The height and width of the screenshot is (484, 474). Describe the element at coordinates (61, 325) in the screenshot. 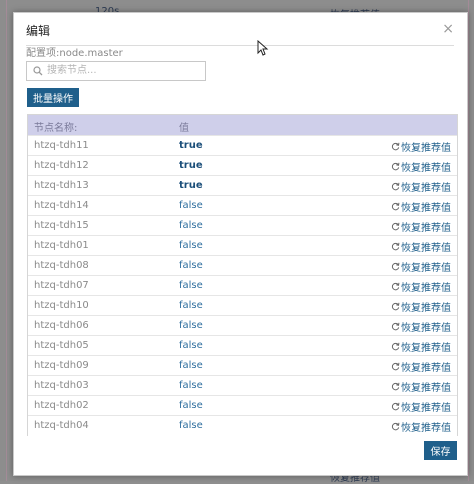

I see `node-name-cell: htzq-tdh06` at that location.